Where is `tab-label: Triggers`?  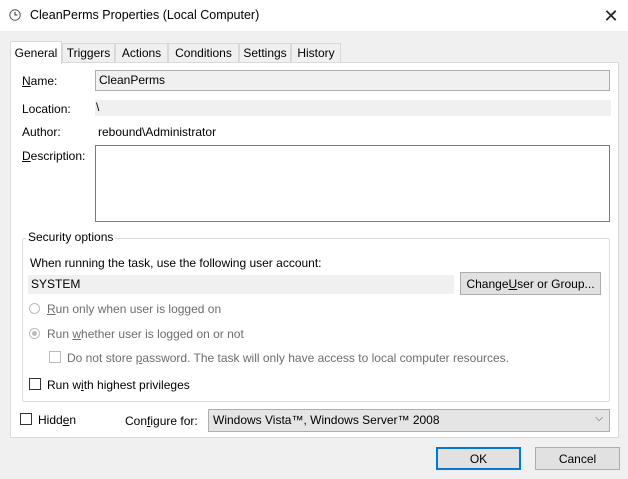 tab-label: Triggers is located at coordinates (88, 53).